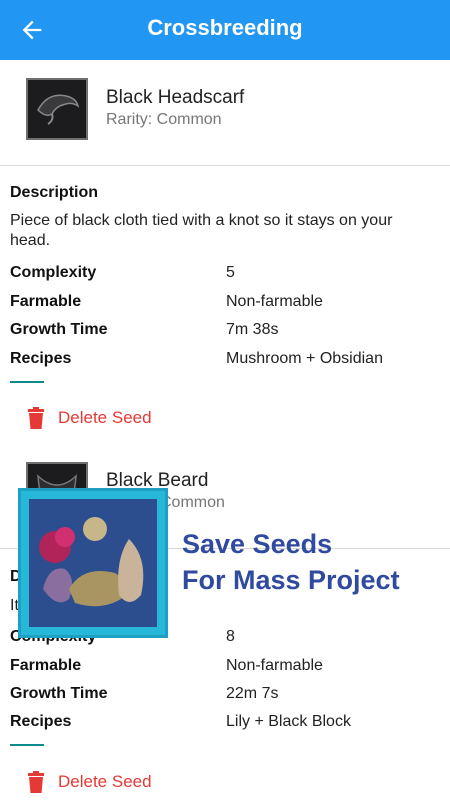 The image size is (450, 800). I want to click on page-title: Crossbreeding, so click(225, 27).